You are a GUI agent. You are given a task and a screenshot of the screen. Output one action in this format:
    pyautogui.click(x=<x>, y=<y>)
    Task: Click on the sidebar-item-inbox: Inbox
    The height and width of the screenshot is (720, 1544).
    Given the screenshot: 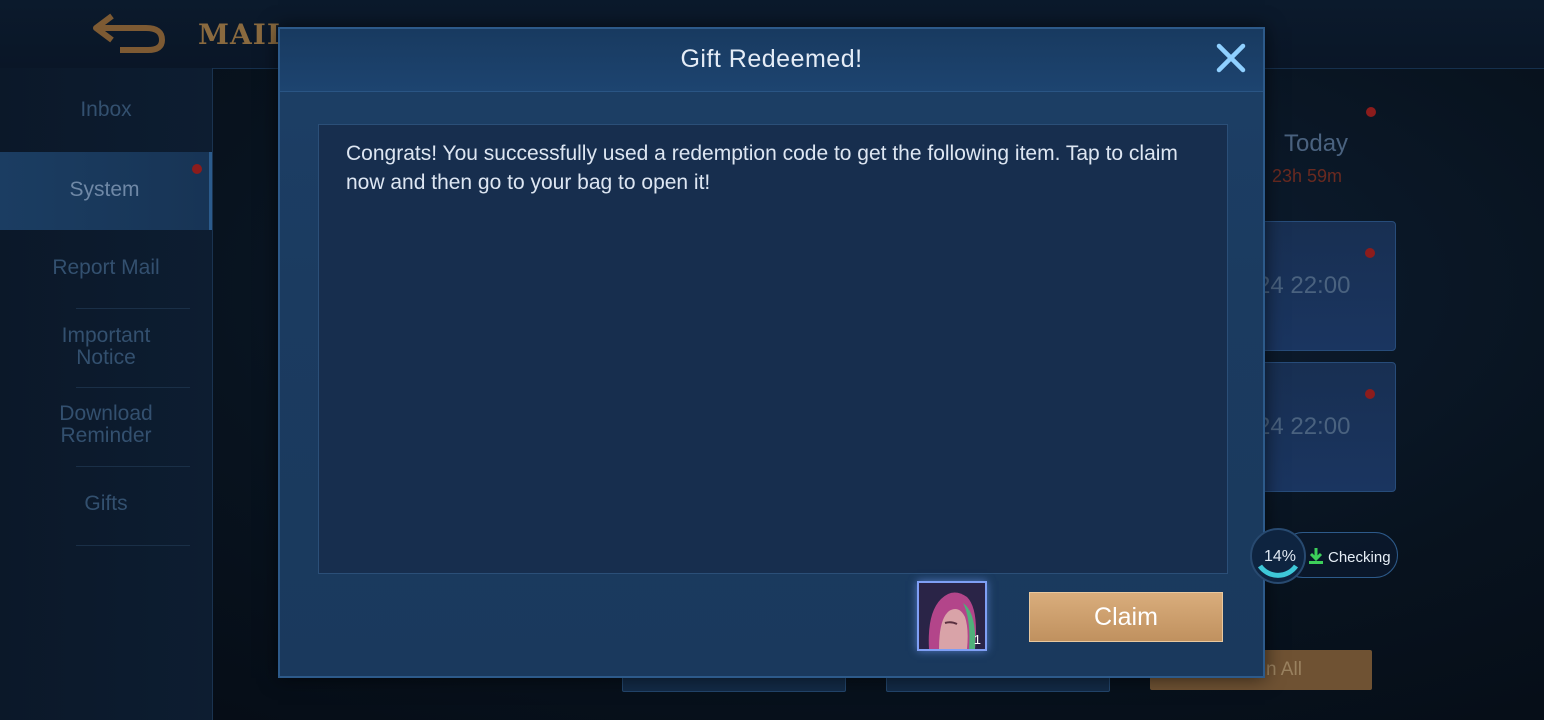 What is the action you would take?
    pyautogui.click(x=106, y=110)
    